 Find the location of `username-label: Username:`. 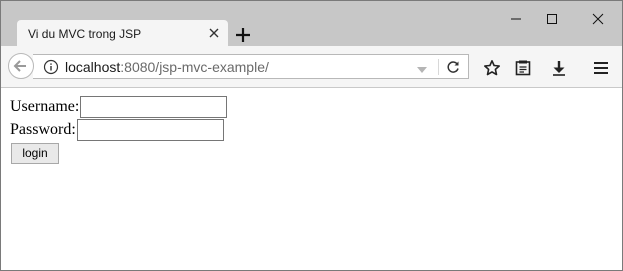

username-label: Username: is located at coordinates (45, 106).